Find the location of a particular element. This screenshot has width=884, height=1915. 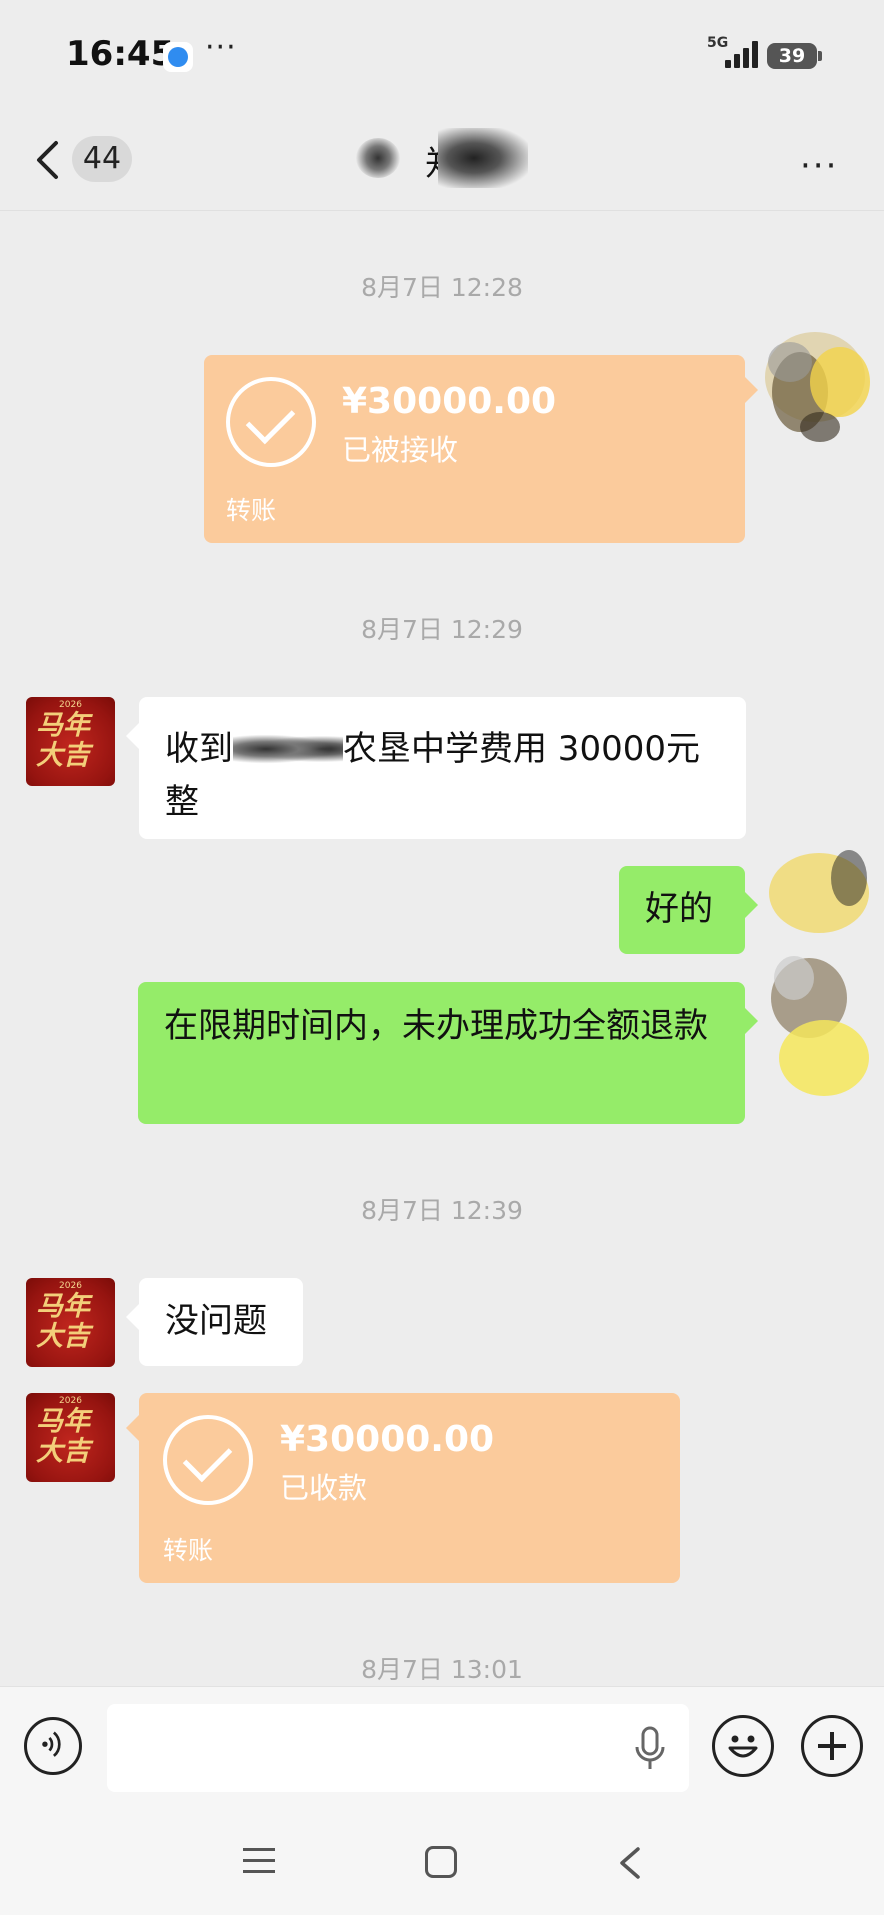

system-nav-bar is located at coordinates (442, 1860).